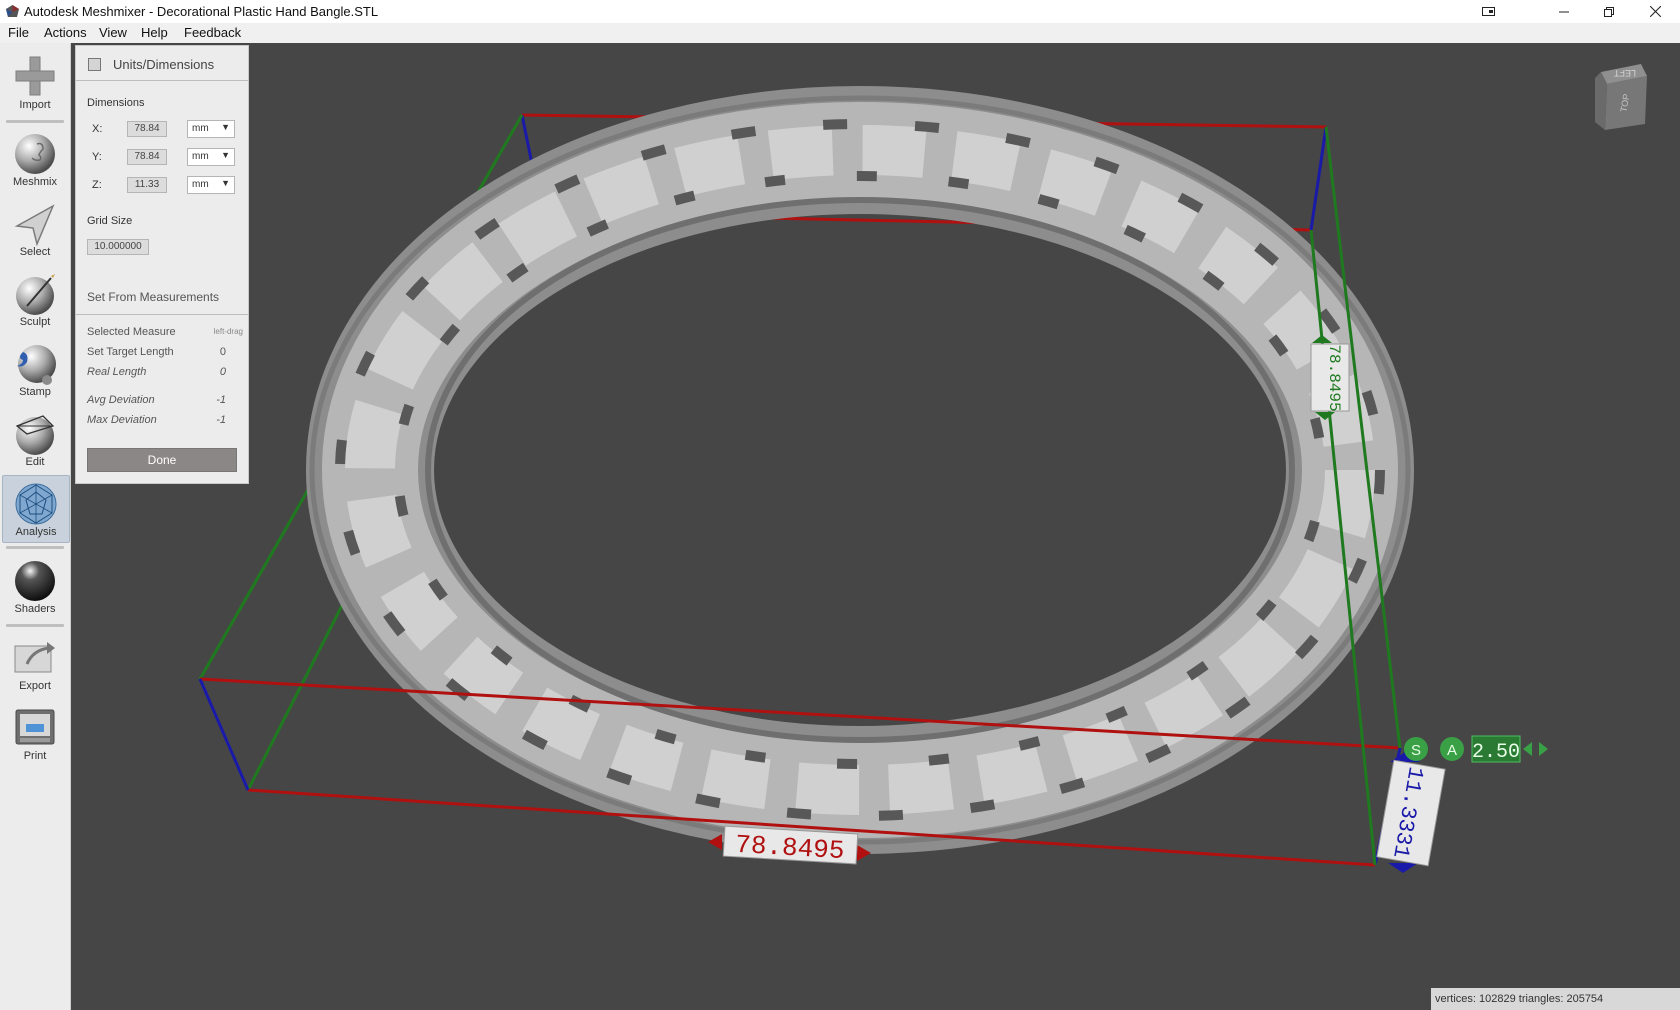 The image size is (1680, 1010). I want to click on step-value: 2.50, so click(1496, 752).